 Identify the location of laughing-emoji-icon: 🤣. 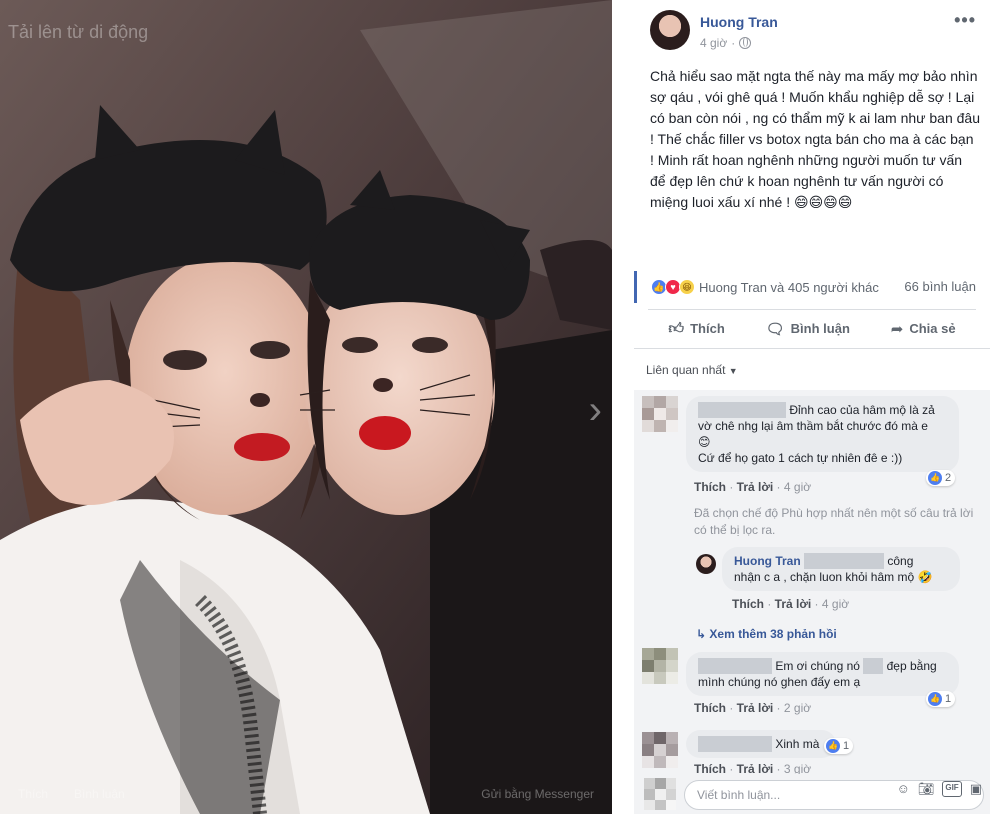
(925, 577).